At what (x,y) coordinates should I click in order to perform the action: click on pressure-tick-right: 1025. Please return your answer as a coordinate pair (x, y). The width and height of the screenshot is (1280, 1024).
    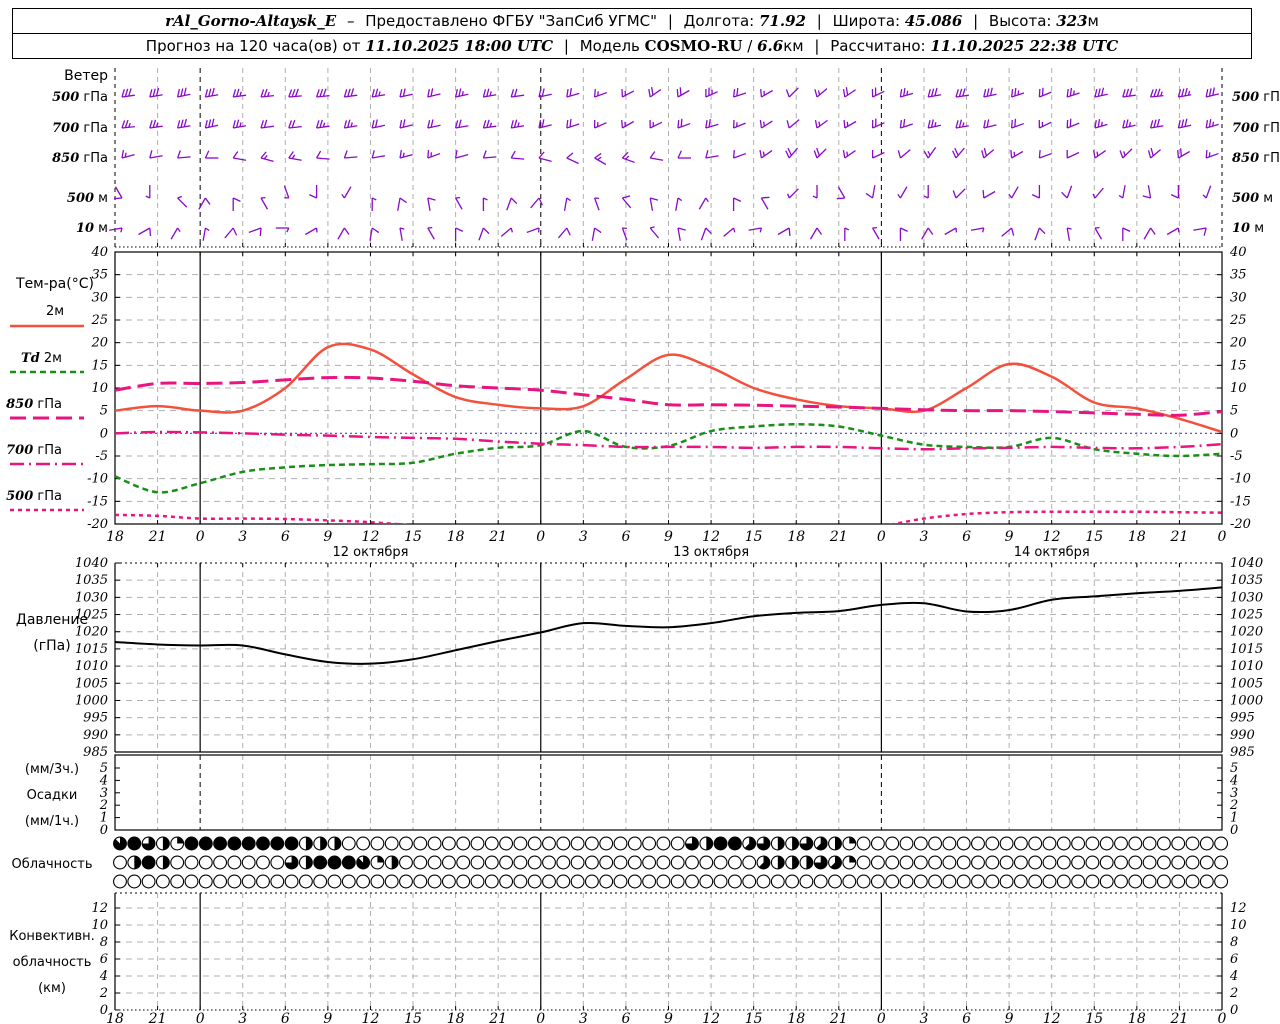
    Looking at the image, I should click on (1246, 615).